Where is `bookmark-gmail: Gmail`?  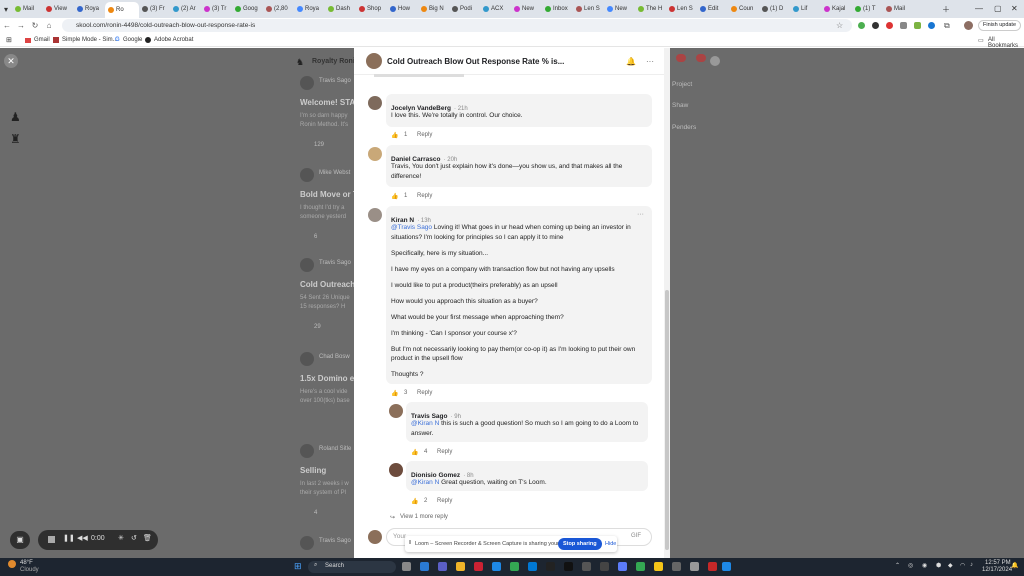
bookmark-gmail: Gmail is located at coordinates (42, 40).